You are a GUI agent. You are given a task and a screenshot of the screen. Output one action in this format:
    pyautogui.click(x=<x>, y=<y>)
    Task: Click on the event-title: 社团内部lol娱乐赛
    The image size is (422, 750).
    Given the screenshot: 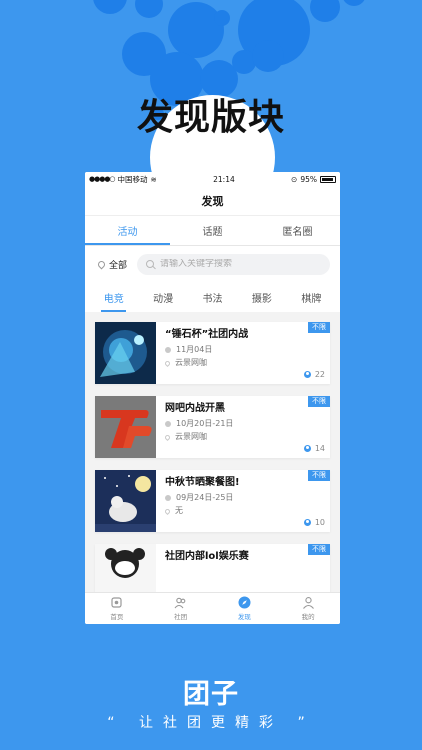 What is the action you would take?
    pyautogui.click(x=207, y=556)
    